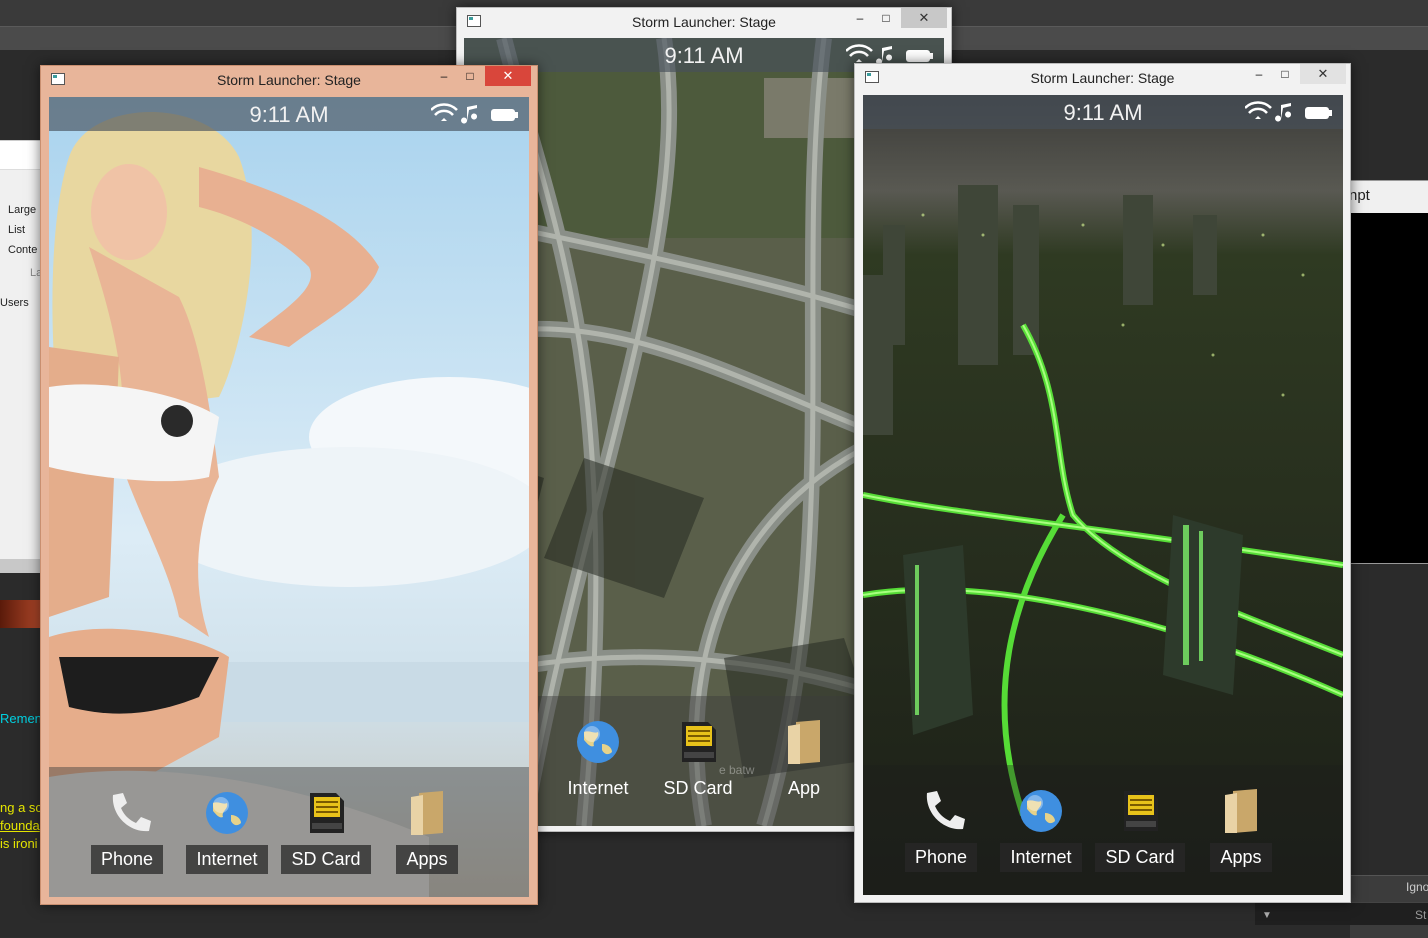 This screenshot has width=1428, height=938. Describe the element at coordinates (21, 155) in the screenshot. I see `explorer-header` at that location.